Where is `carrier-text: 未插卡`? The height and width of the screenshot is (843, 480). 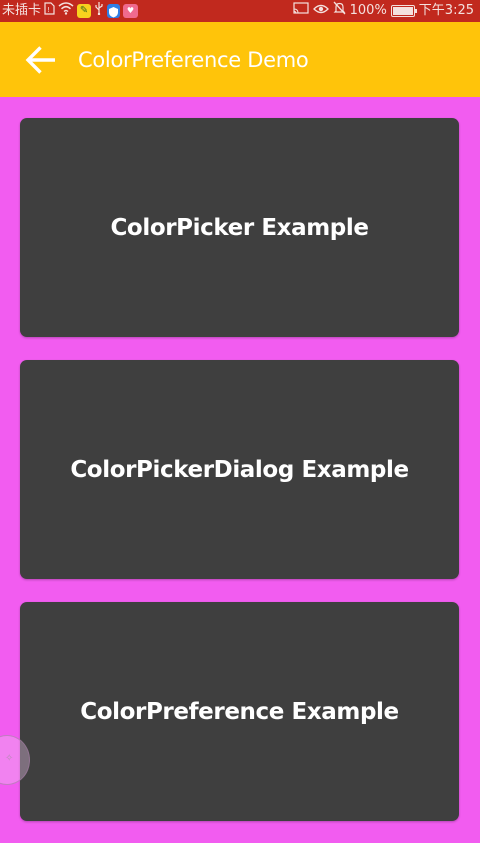 carrier-text: 未插卡 is located at coordinates (22, 10).